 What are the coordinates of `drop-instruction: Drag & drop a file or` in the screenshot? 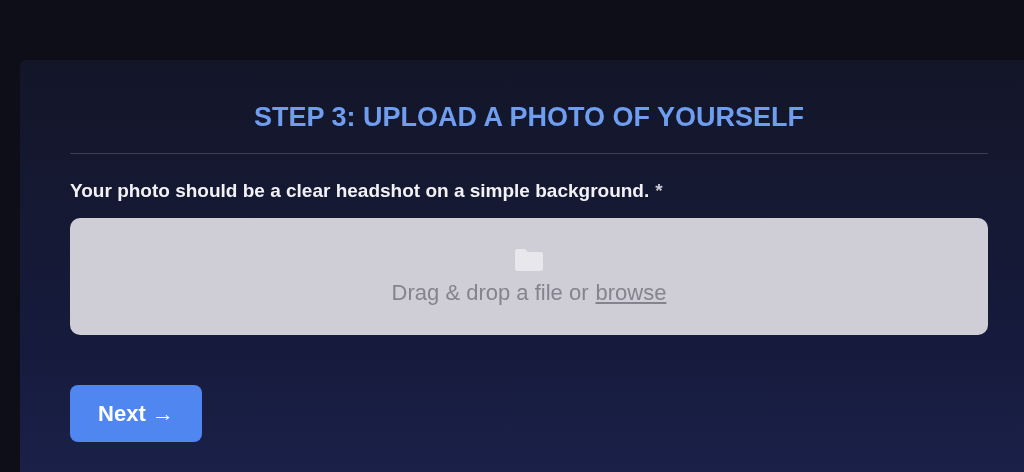 It's located at (490, 292).